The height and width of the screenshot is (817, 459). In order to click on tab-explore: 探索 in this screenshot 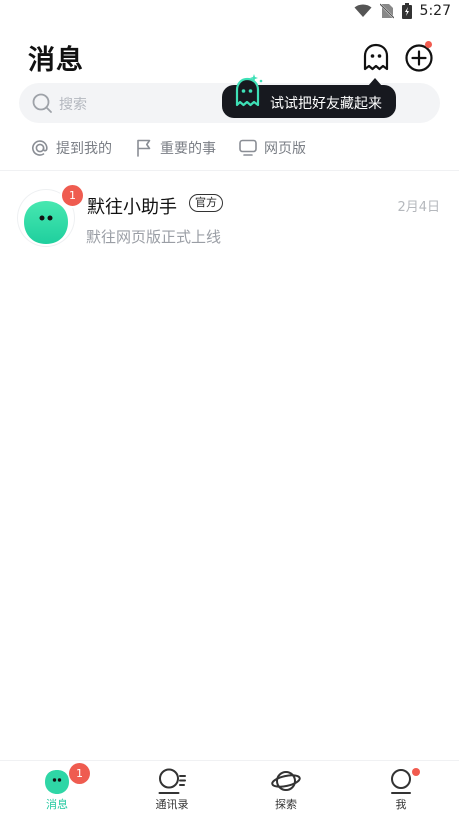, I will do `click(286, 789)`.